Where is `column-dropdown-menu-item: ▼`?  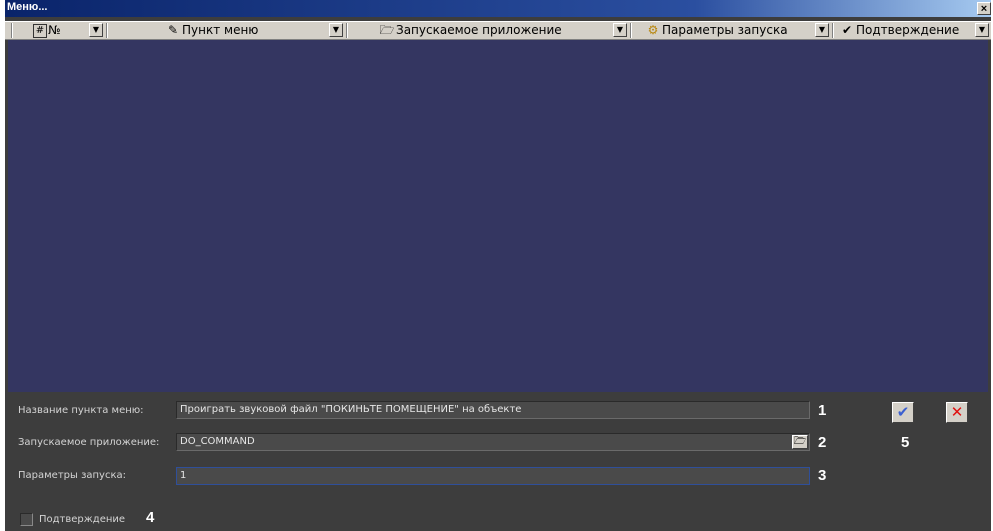 column-dropdown-menu-item: ▼ is located at coordinates (336, 30).